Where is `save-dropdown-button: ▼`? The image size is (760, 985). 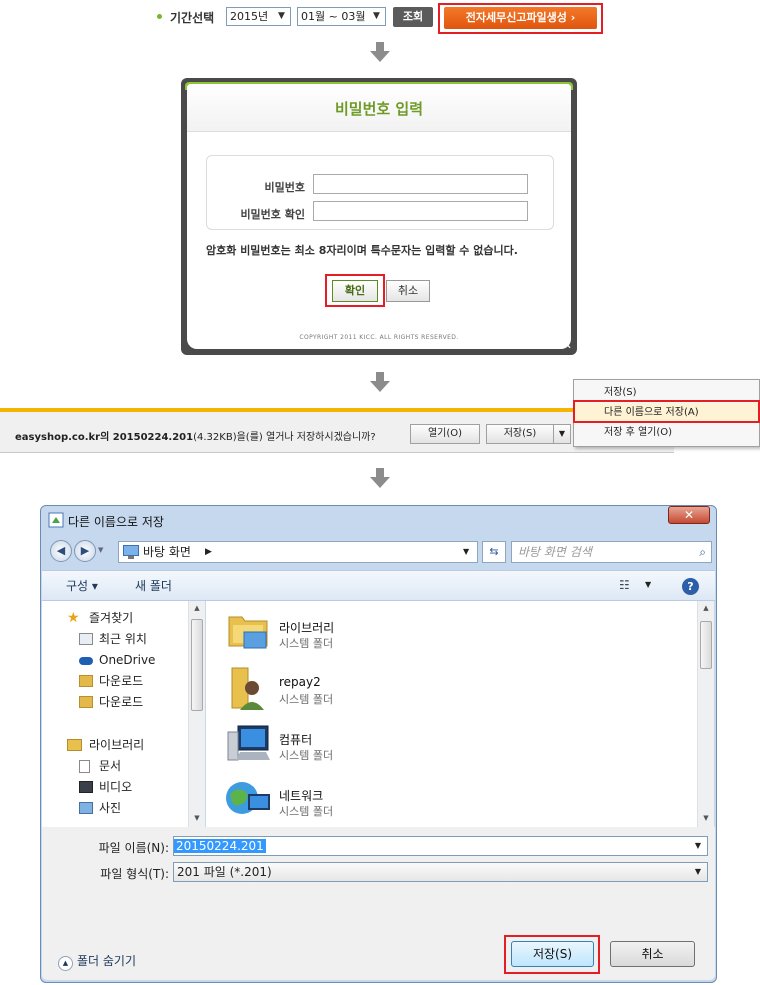 save-dropdown-button: ▼ is located at coordinates (562, 434).